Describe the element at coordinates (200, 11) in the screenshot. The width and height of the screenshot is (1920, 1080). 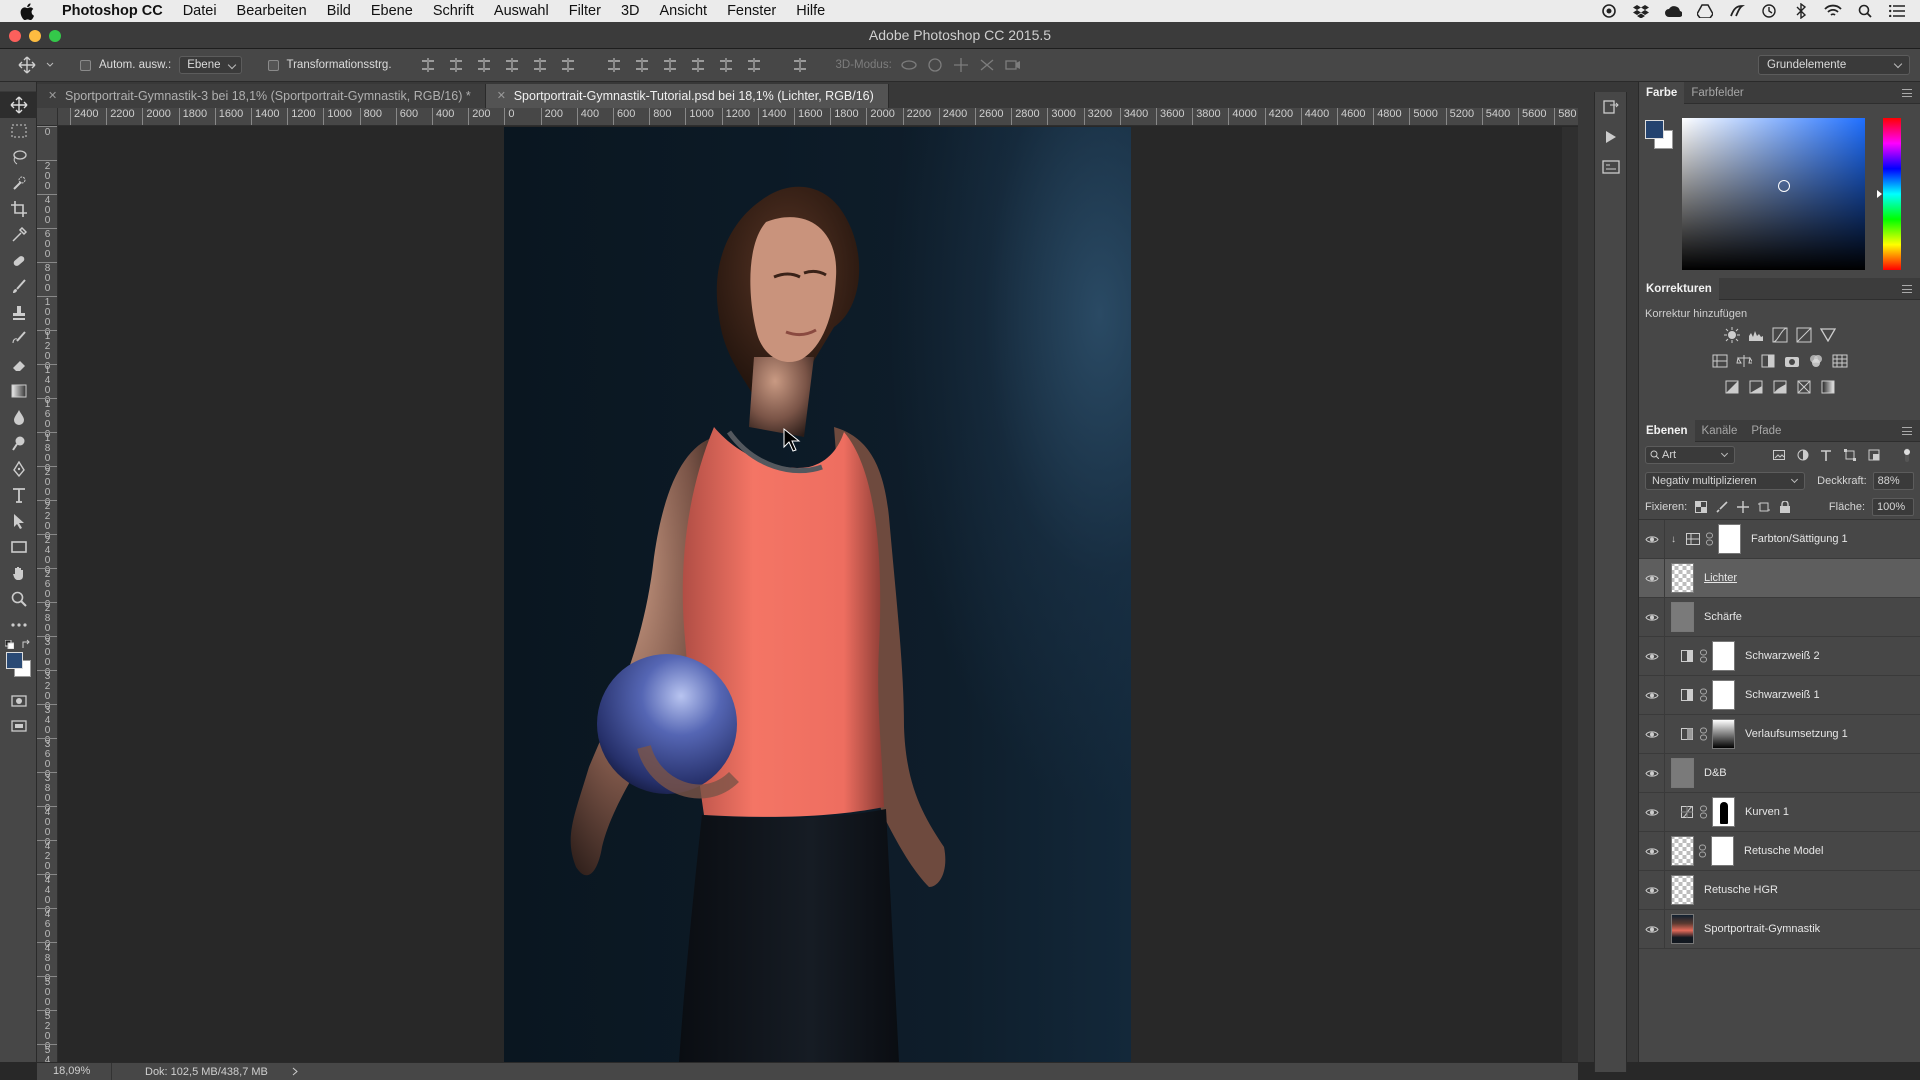
I see `menu-datei: Datei` at that location.